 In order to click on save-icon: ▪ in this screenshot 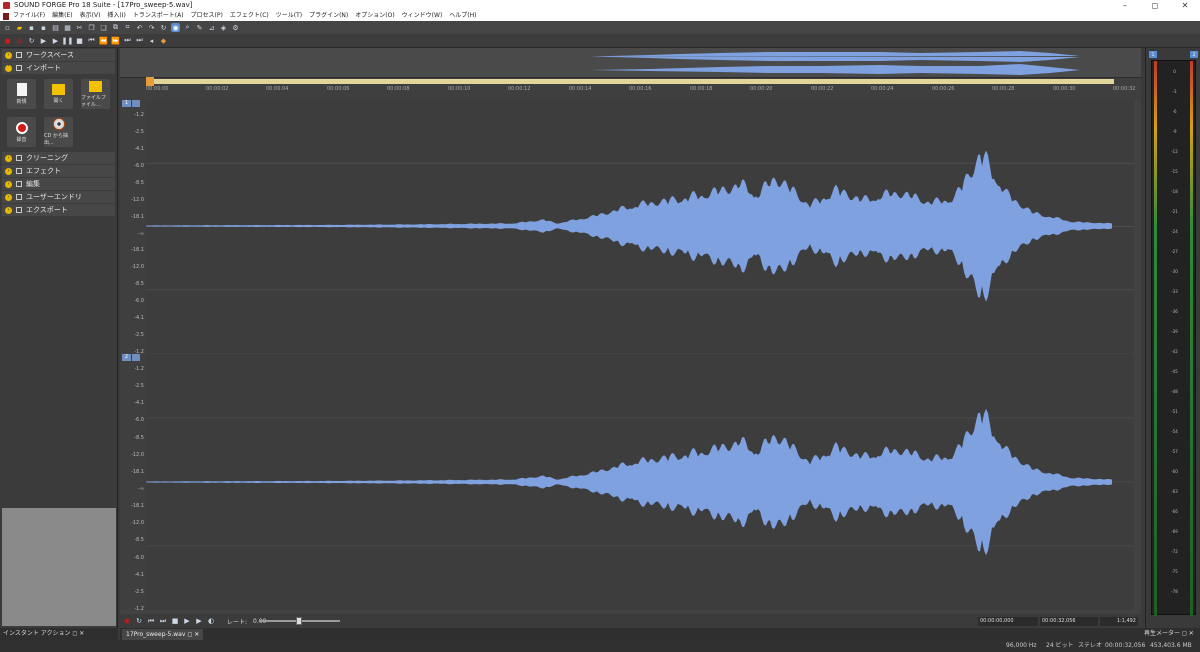, I will do `click(31, 27)`.